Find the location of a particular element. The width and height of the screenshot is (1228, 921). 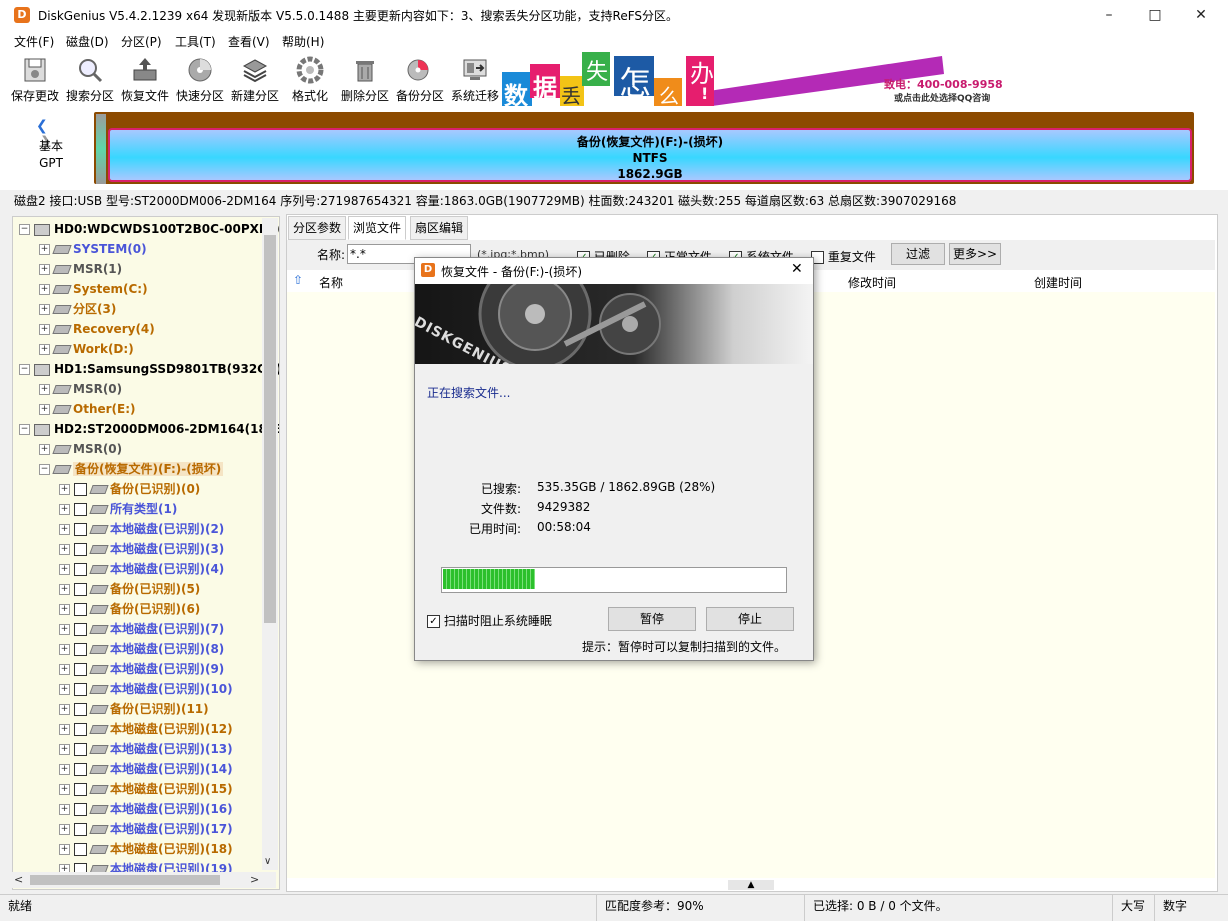

tree-disk-node: − HD2:ST2000DM006-2DM164(1863 is located at coordinates (146, 429).